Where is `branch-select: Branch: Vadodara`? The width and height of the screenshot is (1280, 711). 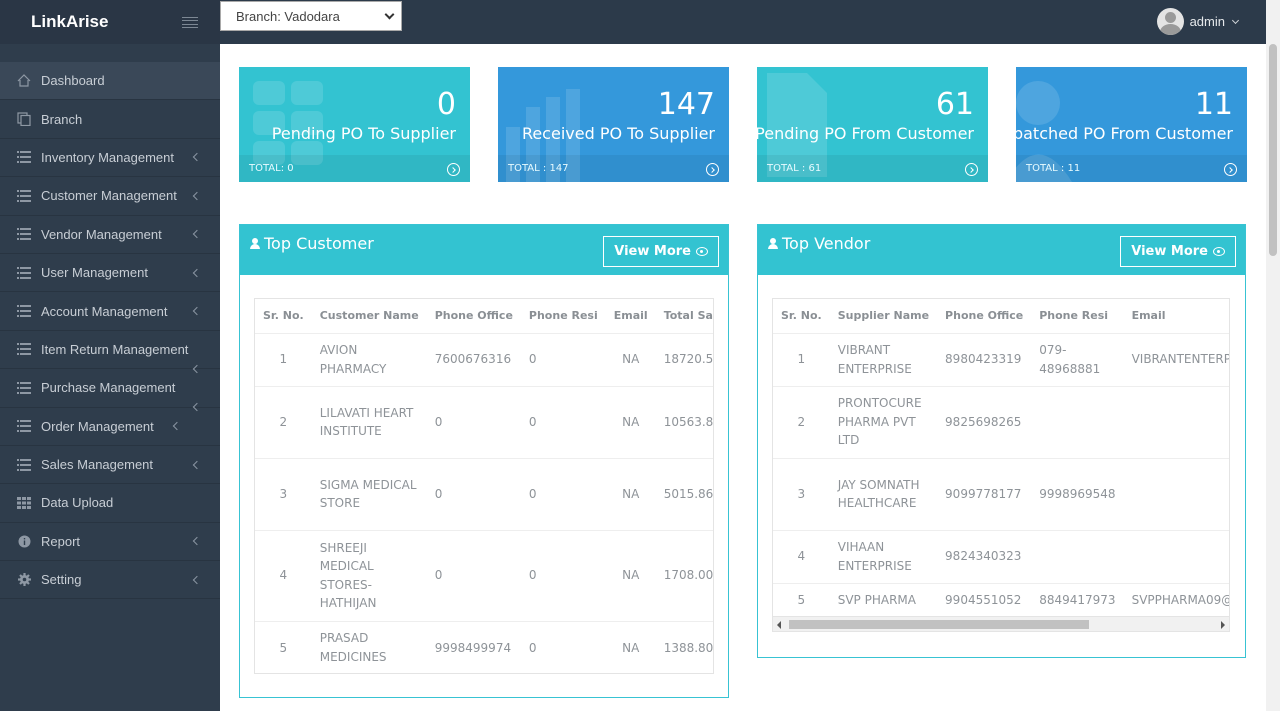
branch-select: Branch: Vadodara is located at coordinates (311, 16).